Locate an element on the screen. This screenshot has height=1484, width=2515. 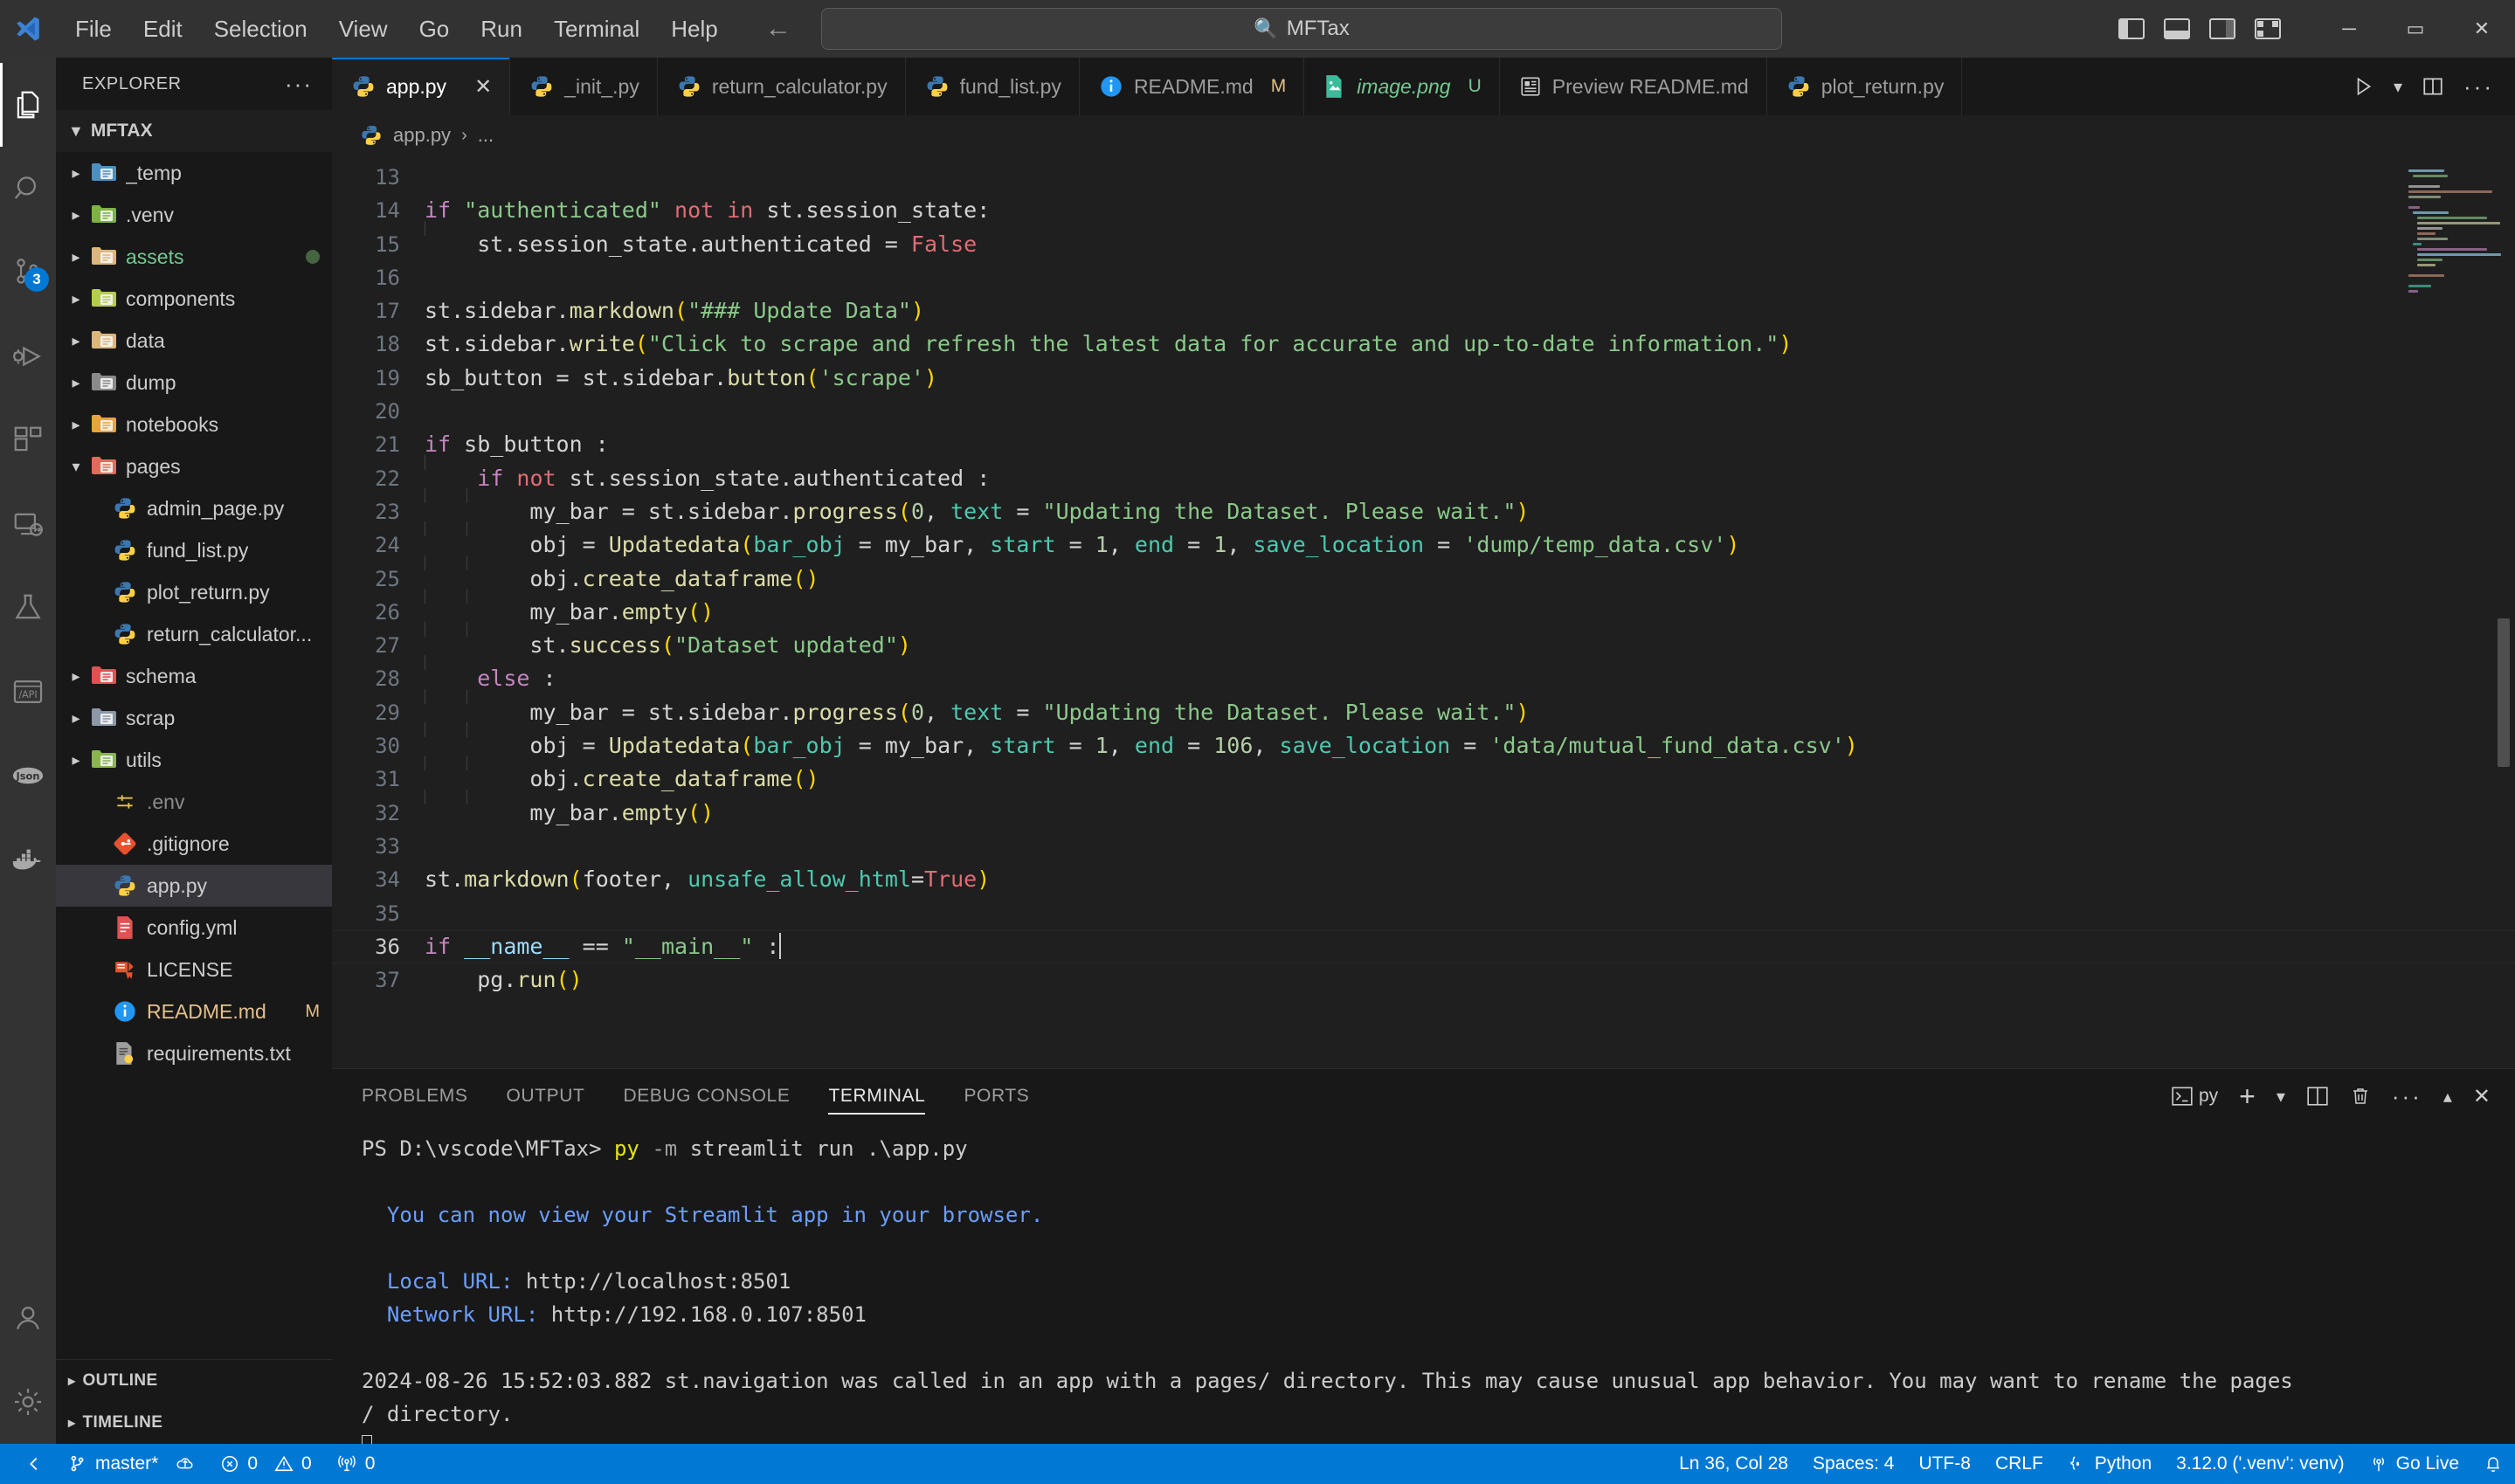
arrow-left-icon: ← is located at coordinates (778, 29).